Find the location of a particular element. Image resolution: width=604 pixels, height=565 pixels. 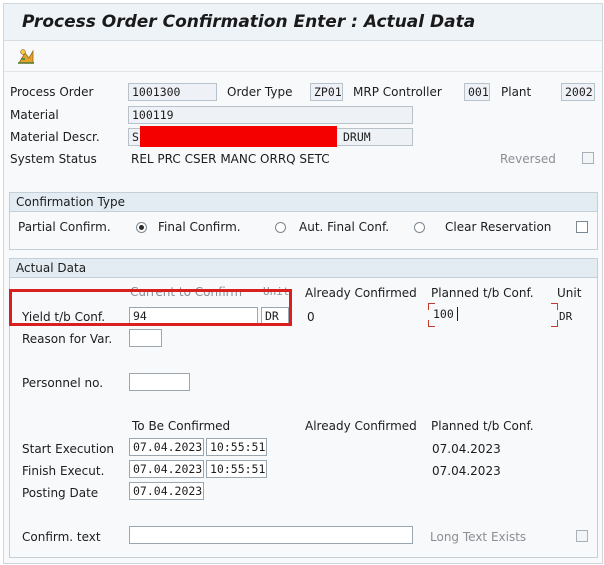

yield-highlight-box is located at coordinates (150, 307).